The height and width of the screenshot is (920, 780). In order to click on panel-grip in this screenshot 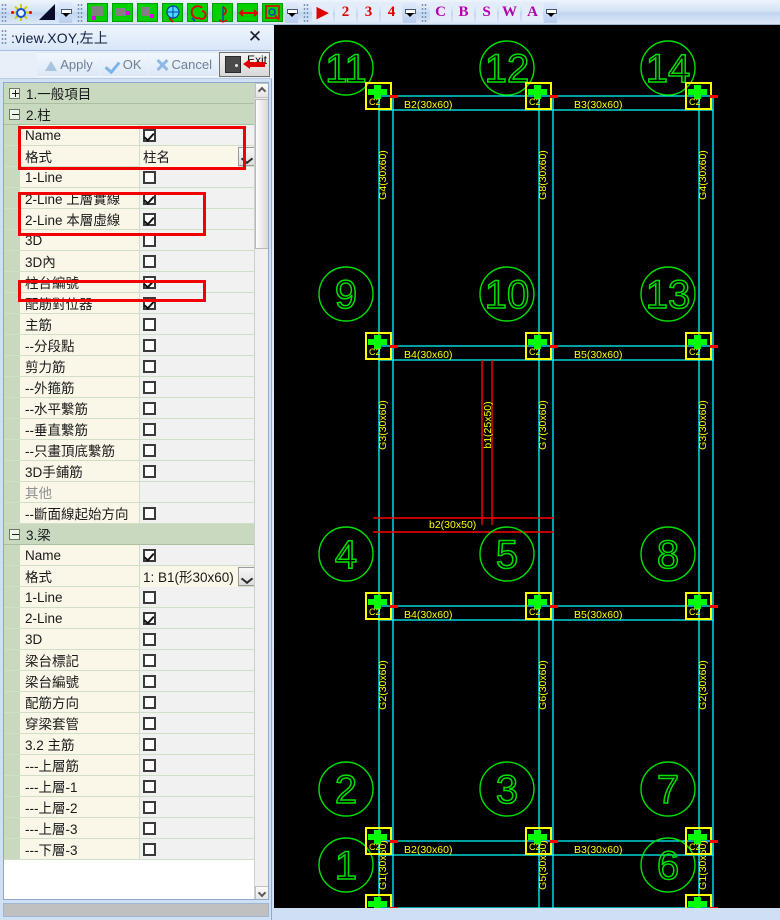, I will do `click(4, 37)`.